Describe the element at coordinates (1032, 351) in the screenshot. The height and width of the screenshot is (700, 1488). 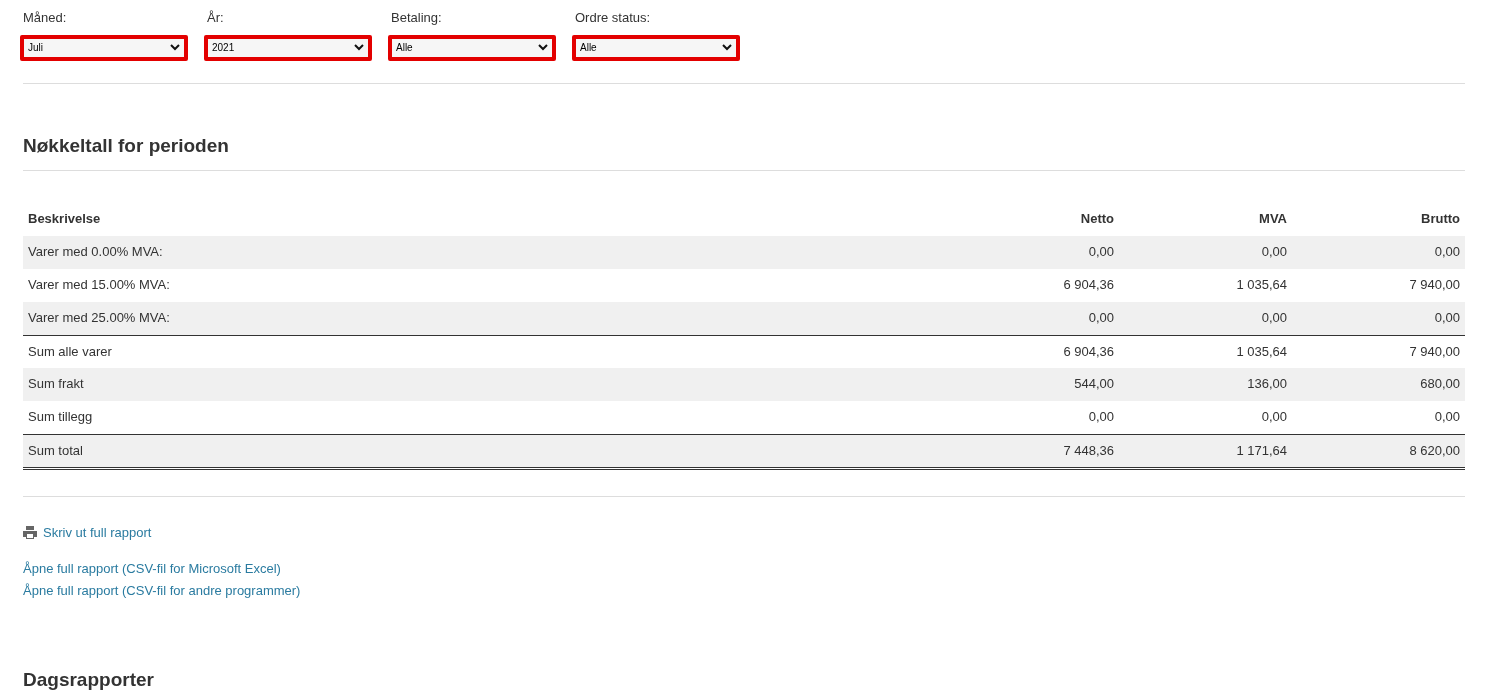
I see `table-cell: 6 904,36` at that location.